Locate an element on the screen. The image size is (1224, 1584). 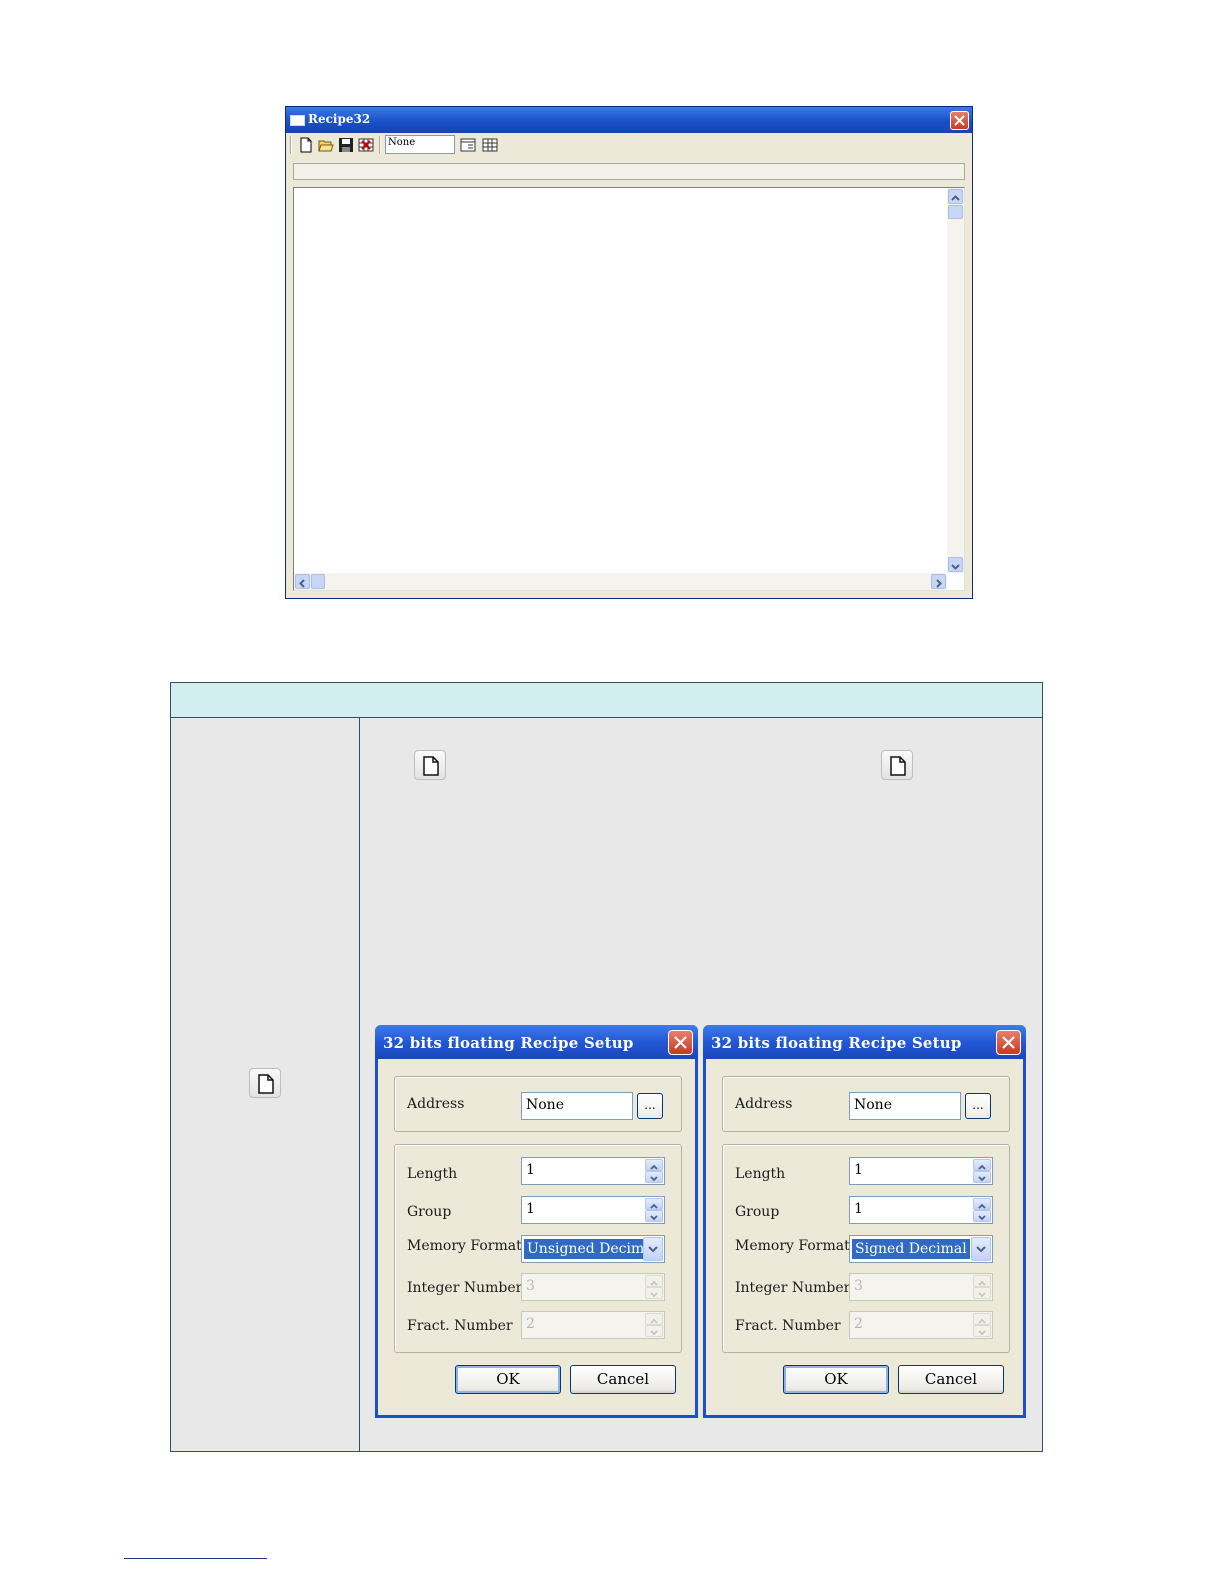
table-options-icon is located at coordinates (468, 145).